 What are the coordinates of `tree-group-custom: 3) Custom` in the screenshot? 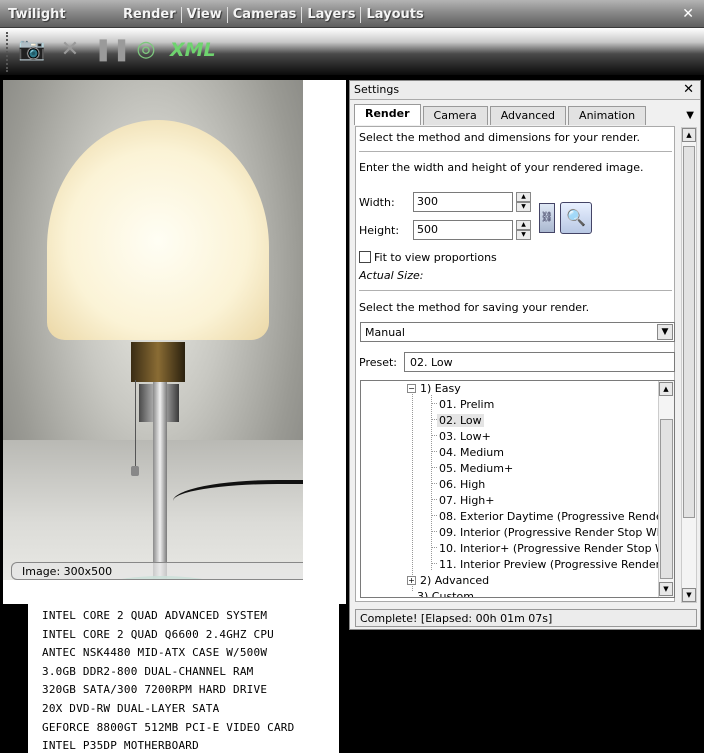 It's located at (445, 593).